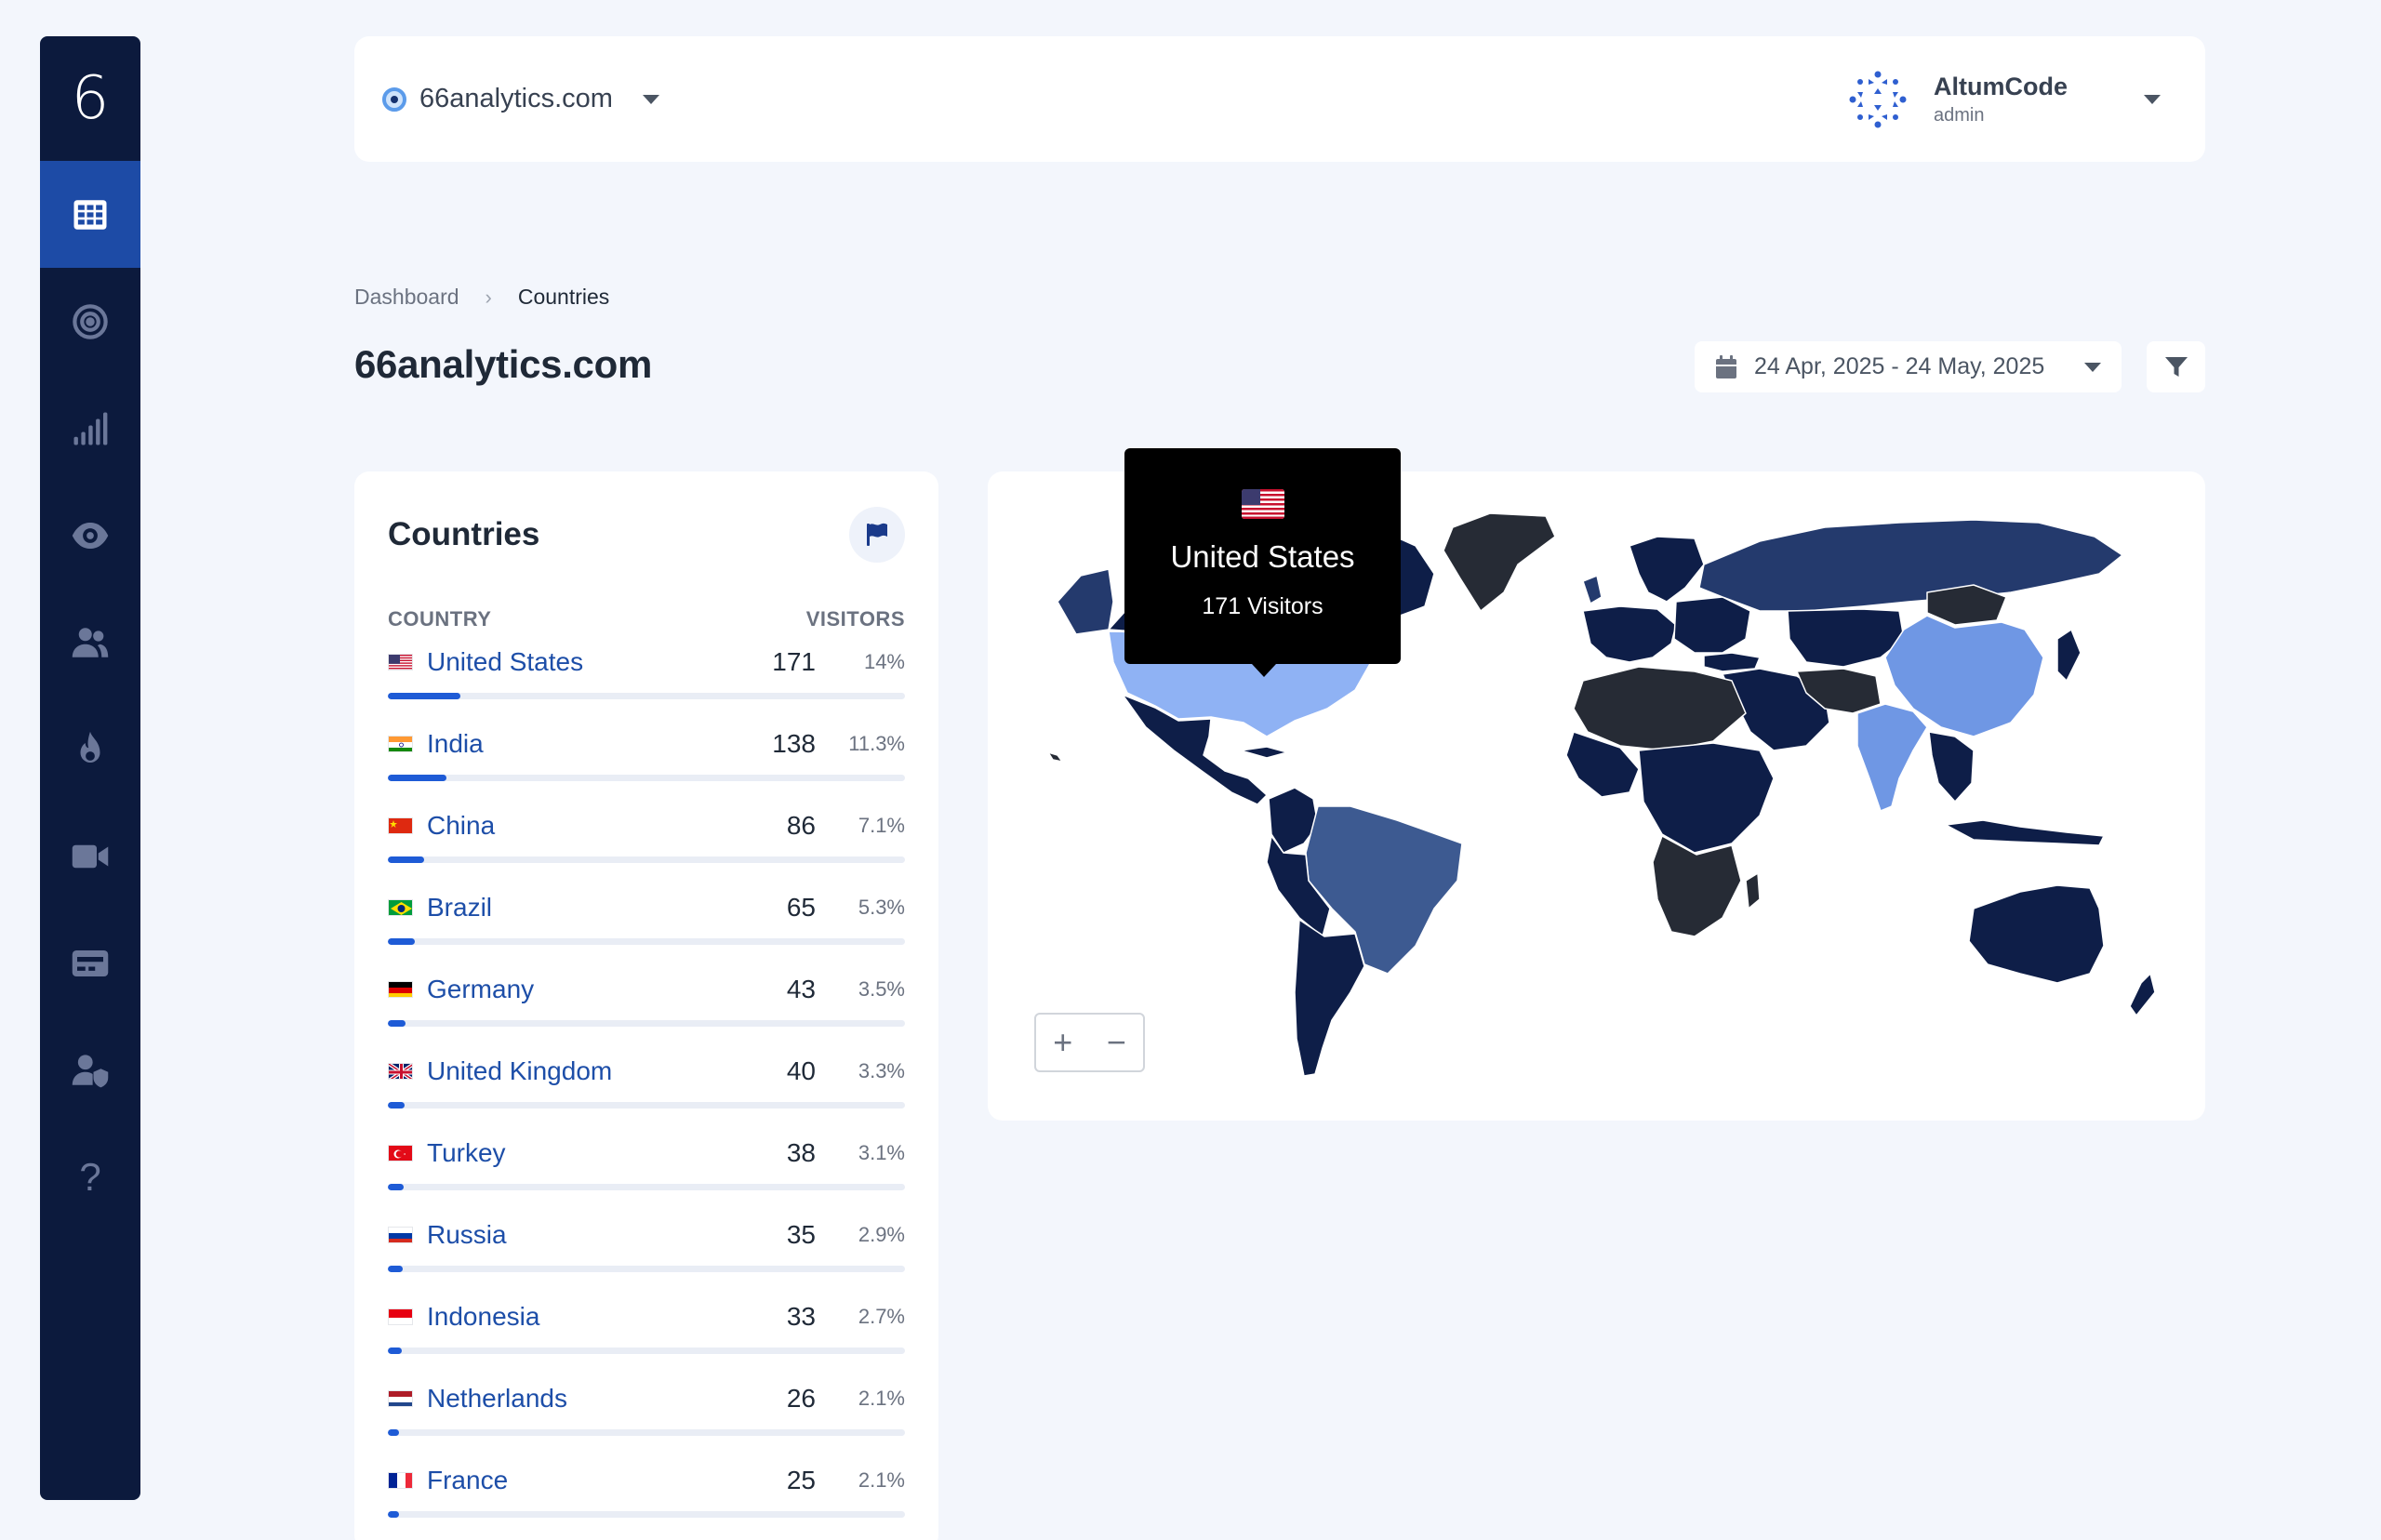 This screenshot has width=2381, height=1540. I want to click on sidebar-item-realtime, so click(90, 428).